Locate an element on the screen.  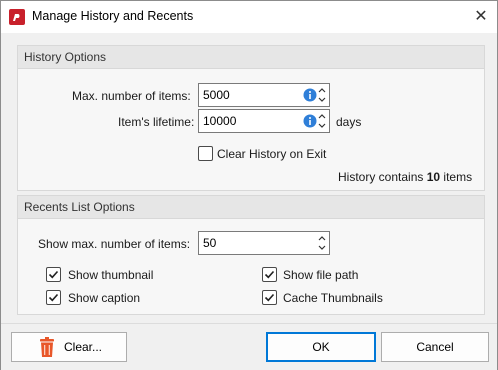
history-count-prefix: History contains is located at coordinates (381, 177).